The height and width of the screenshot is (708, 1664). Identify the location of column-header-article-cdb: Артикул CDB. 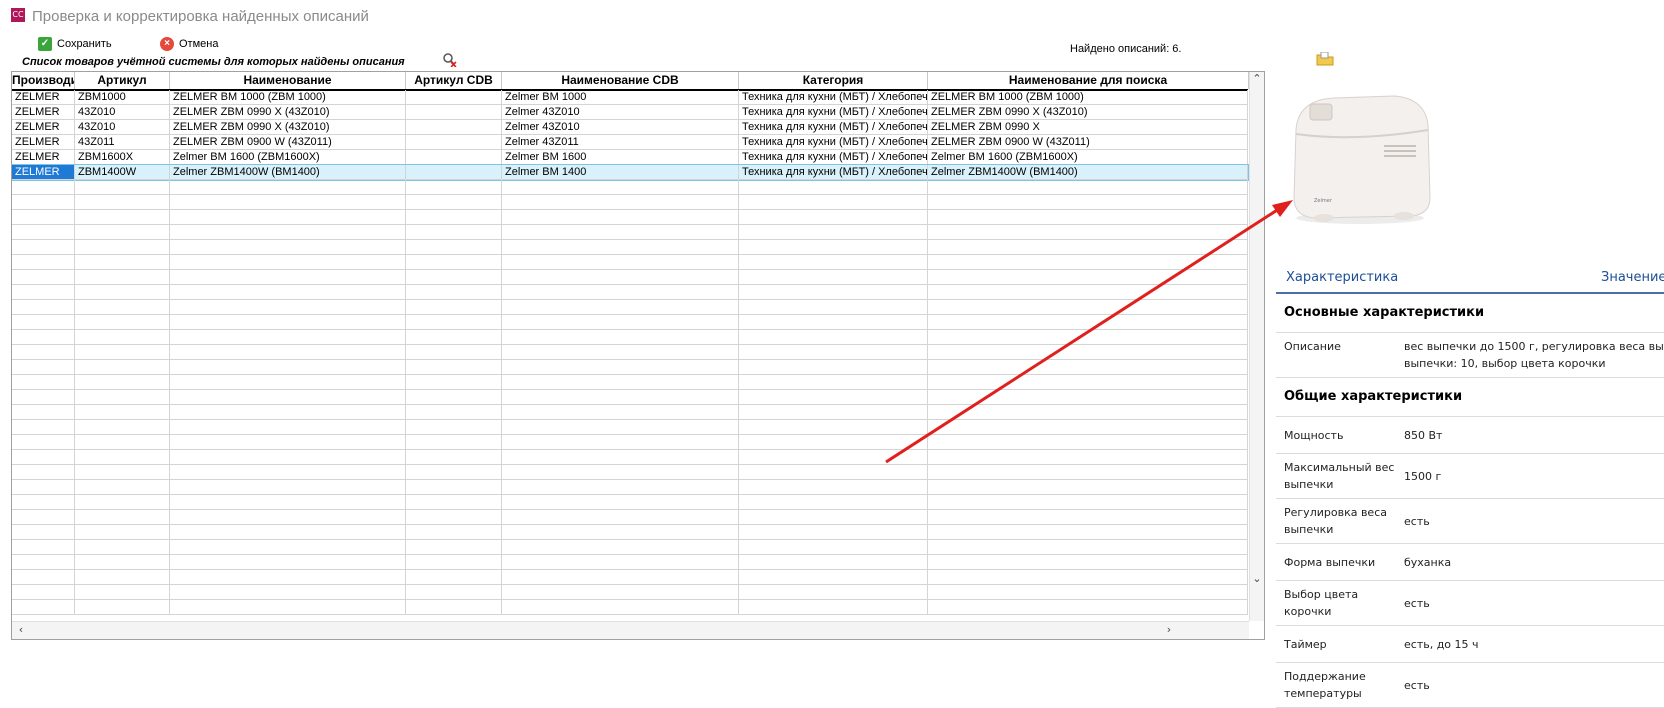
(454, 80).